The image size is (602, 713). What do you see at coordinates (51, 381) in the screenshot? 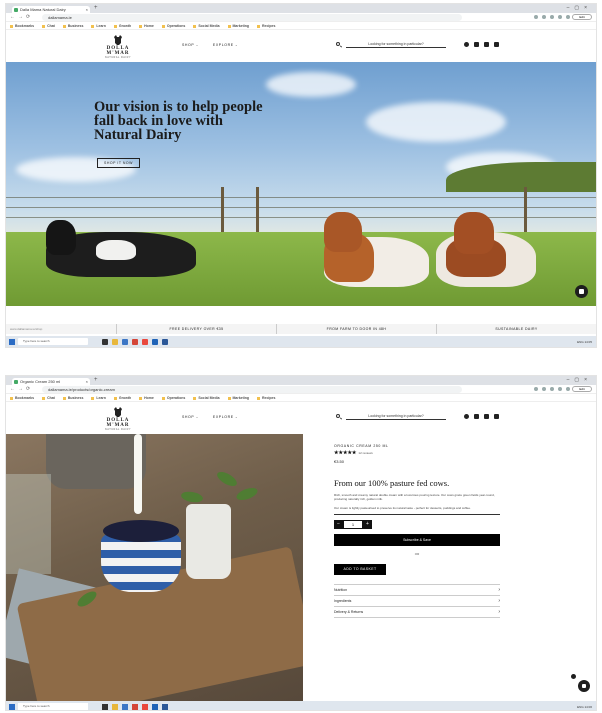
I see `browser-tab: Organic Cream 250 ml ×` at bounding box center [51, 381].